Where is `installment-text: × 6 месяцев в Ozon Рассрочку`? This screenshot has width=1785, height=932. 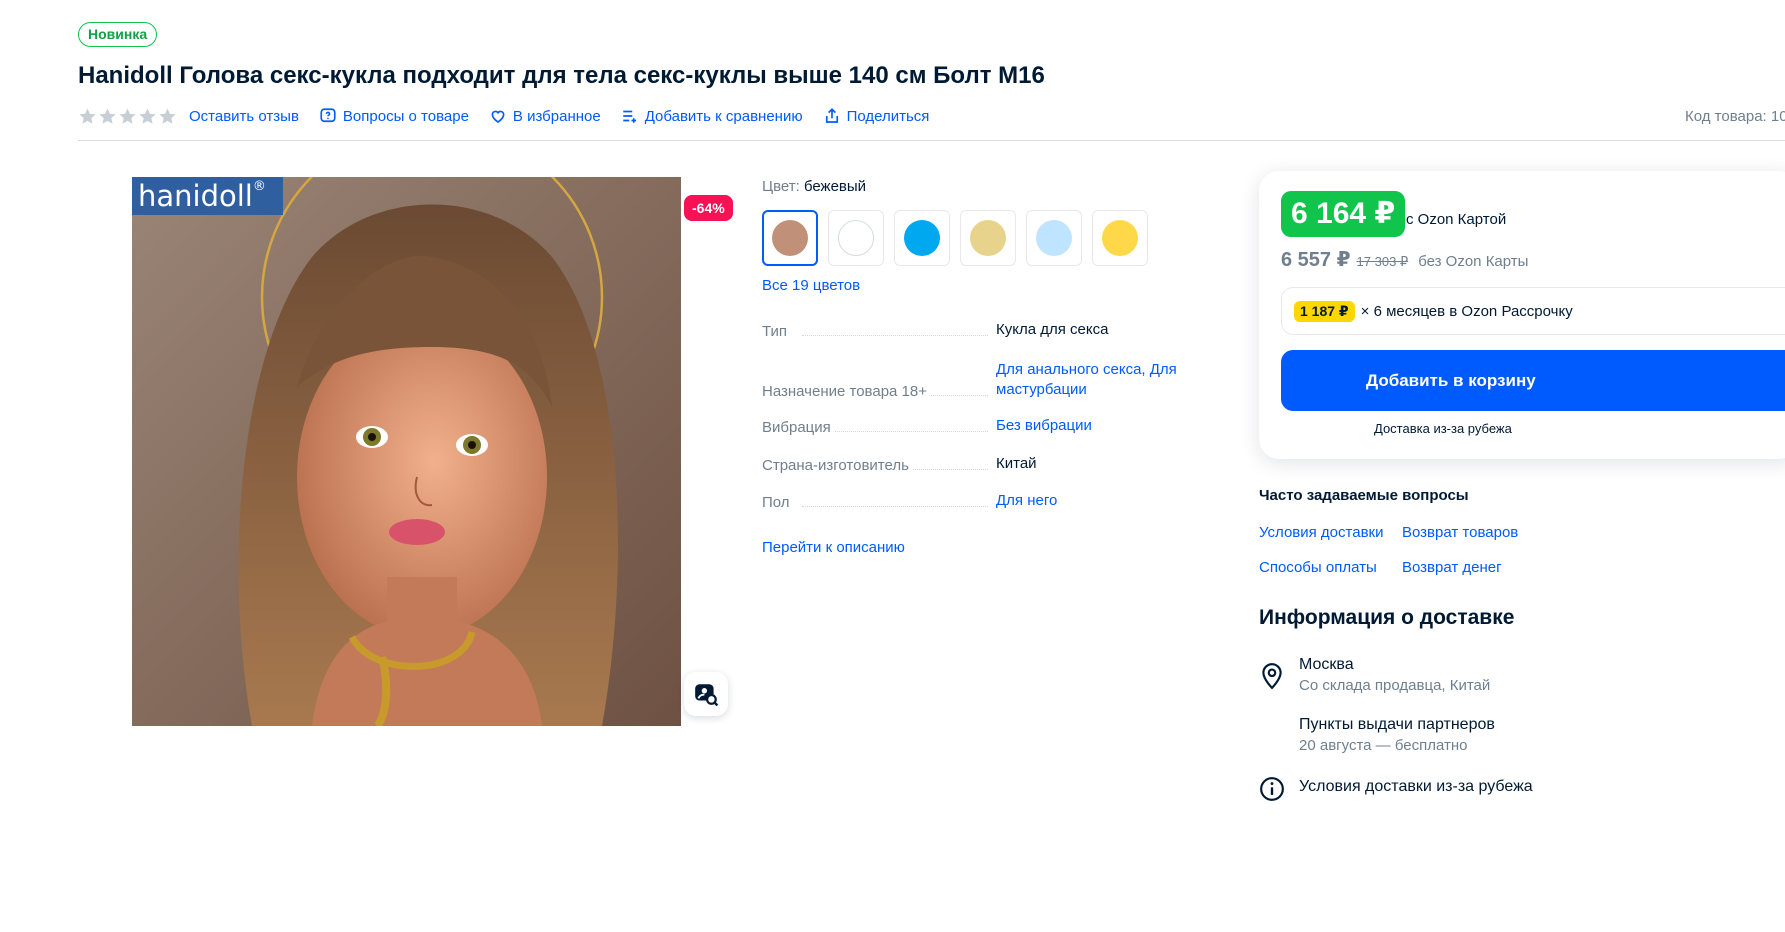 installment-text: × 6 месяцев в Ozon Рассрочку is located at coordinates (1466, 311).